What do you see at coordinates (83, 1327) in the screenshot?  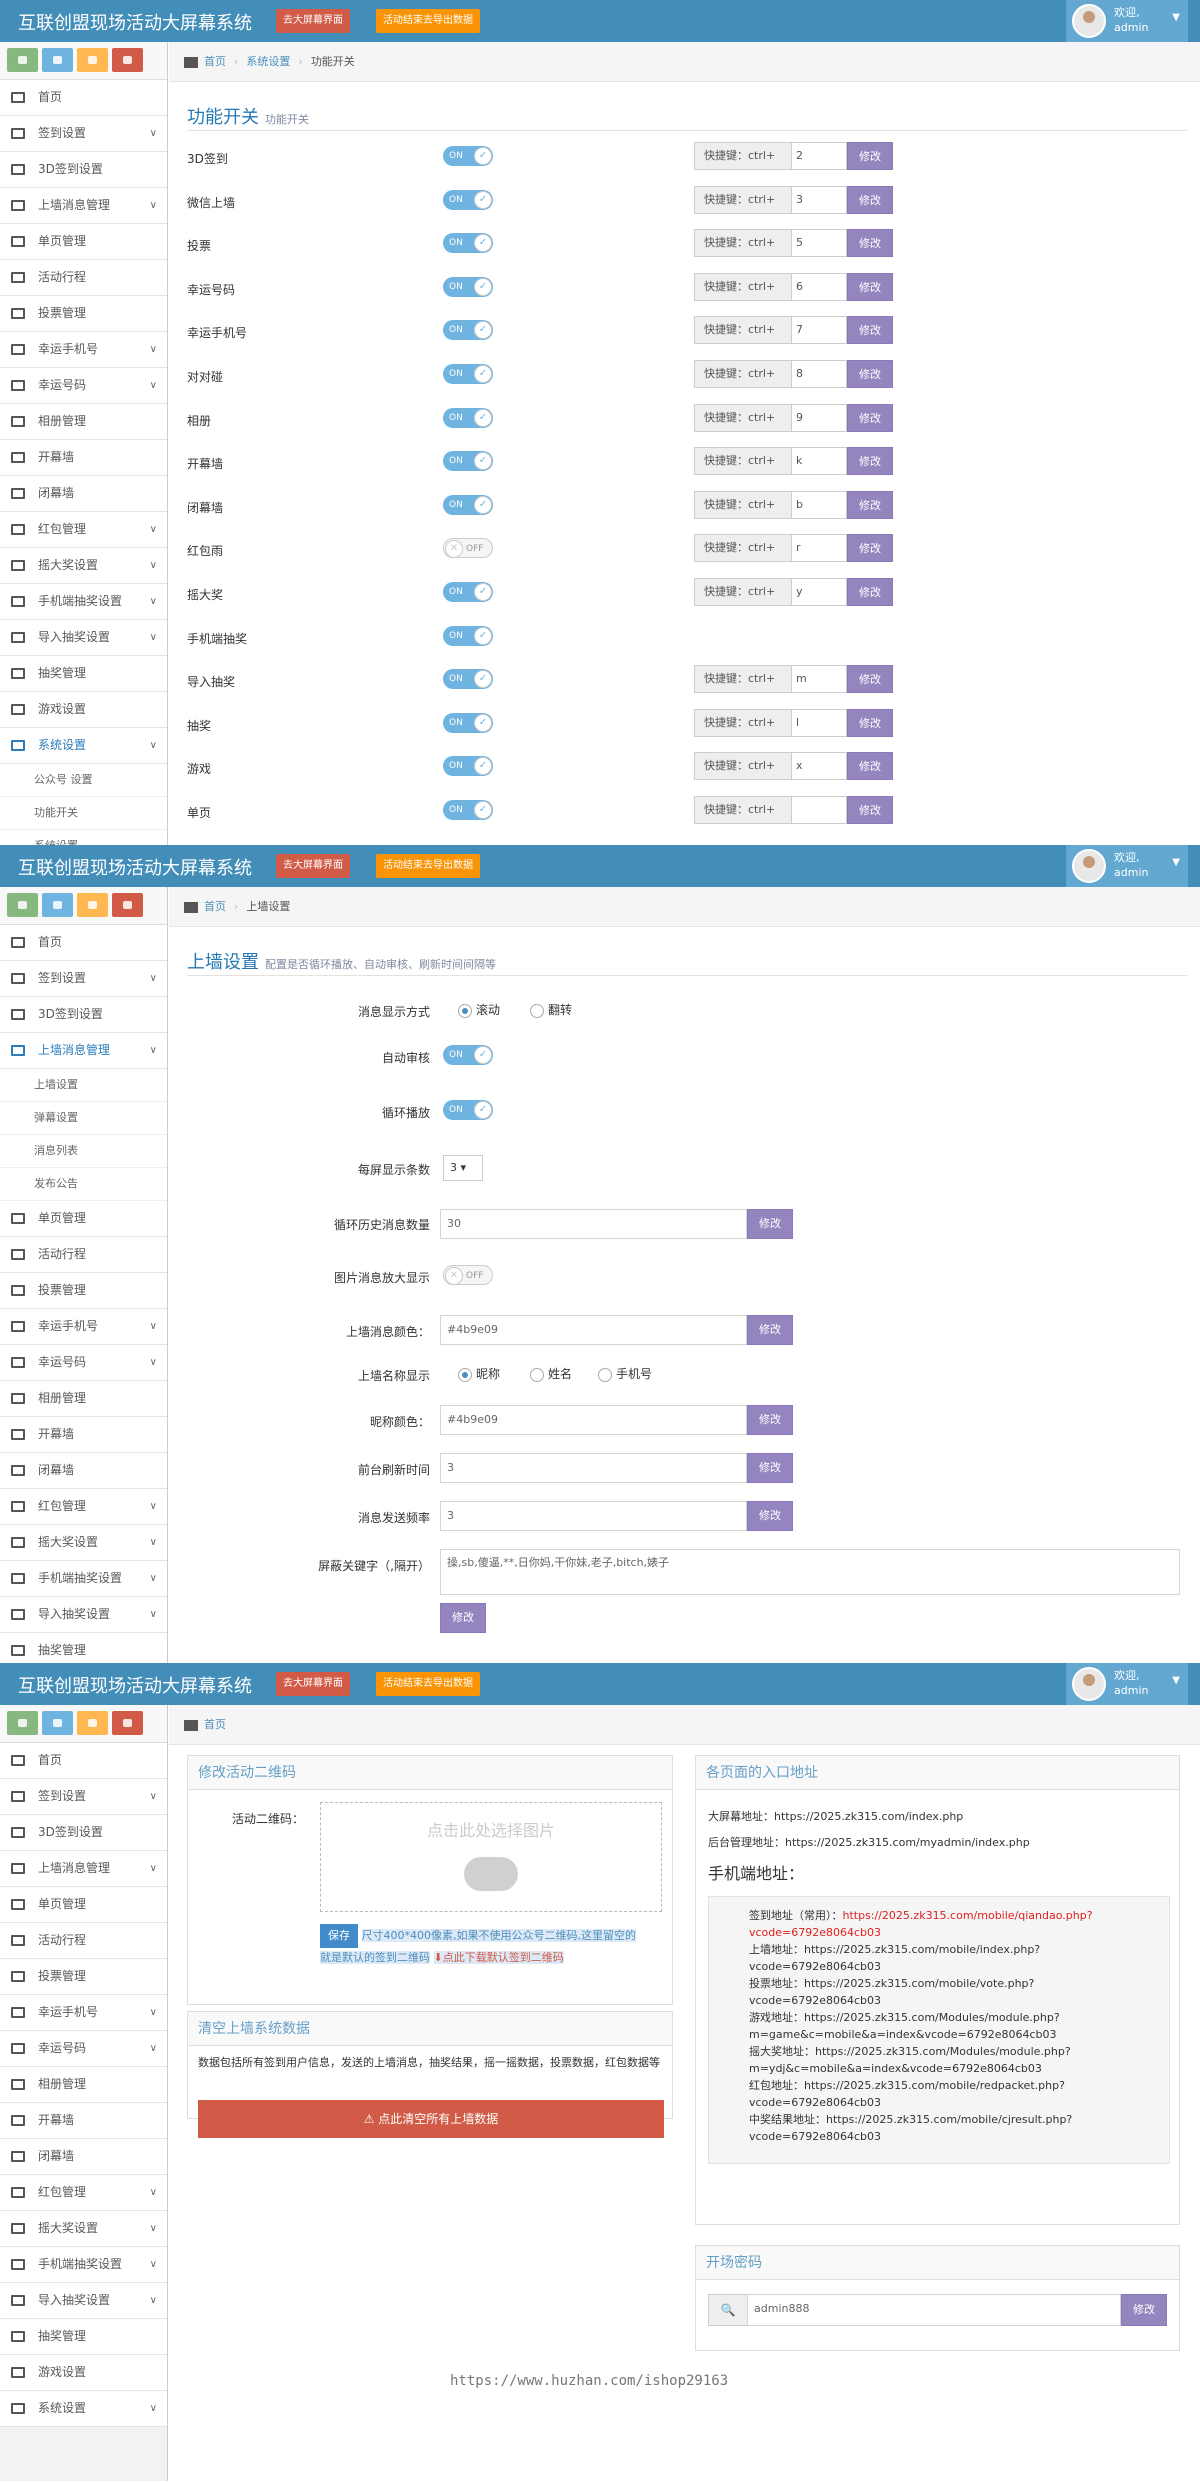 I see `sidebar-item-luckyphone: 幸运手机号 ∨` at bounding box center [83, 1327].